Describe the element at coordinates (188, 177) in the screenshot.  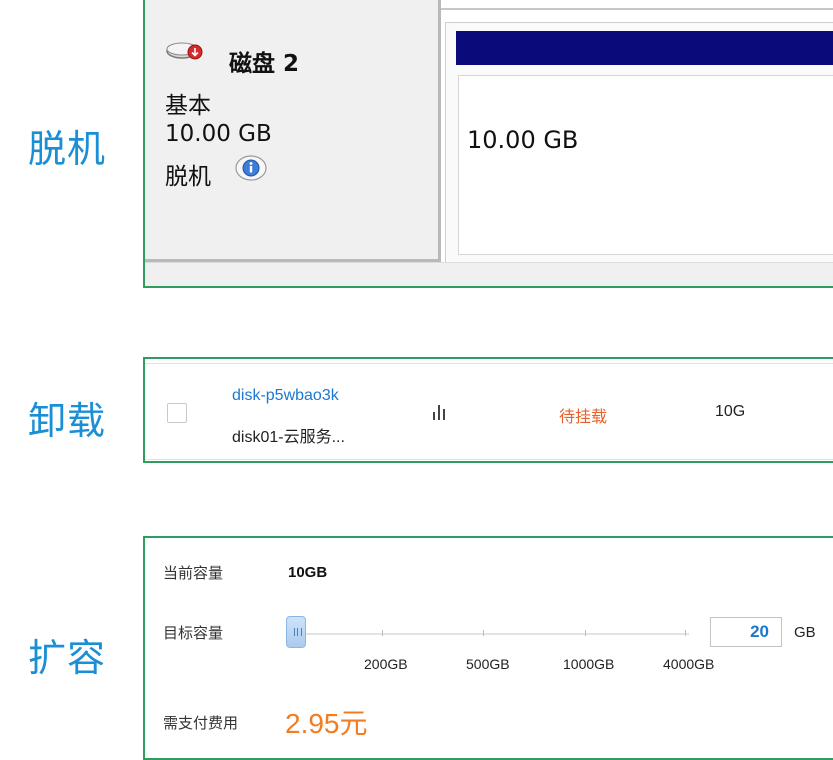
I see `disk-status: 脱机` at that location.